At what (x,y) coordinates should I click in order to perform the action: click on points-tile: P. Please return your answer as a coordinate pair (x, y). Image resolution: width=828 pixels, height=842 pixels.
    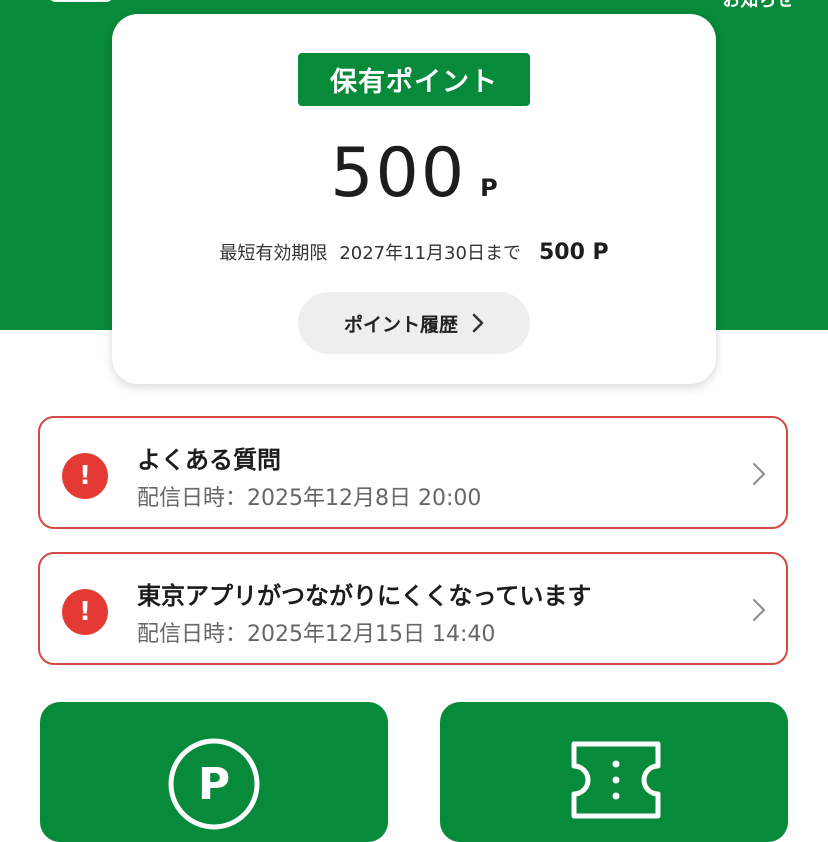
    Looking at the image, I should click on (214, 772).